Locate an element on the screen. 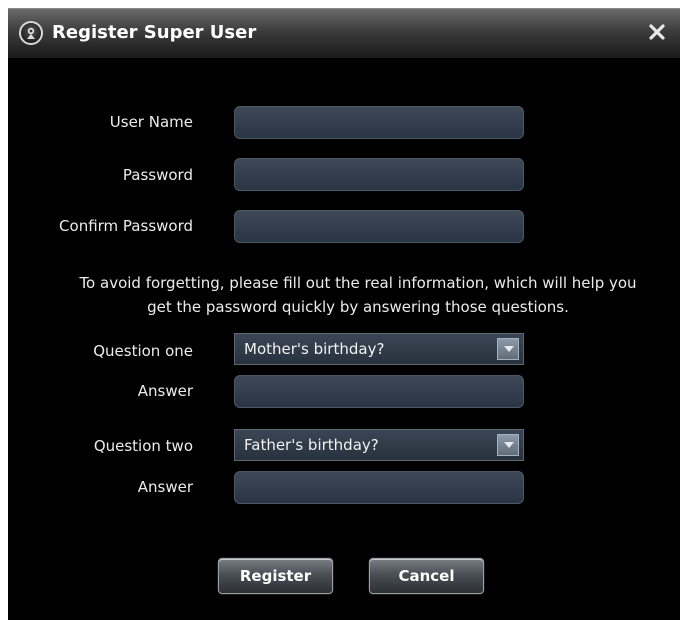 The height and width of the screenshot is (620, 680). camera-logo-icon is located at coordinates (31, 33).